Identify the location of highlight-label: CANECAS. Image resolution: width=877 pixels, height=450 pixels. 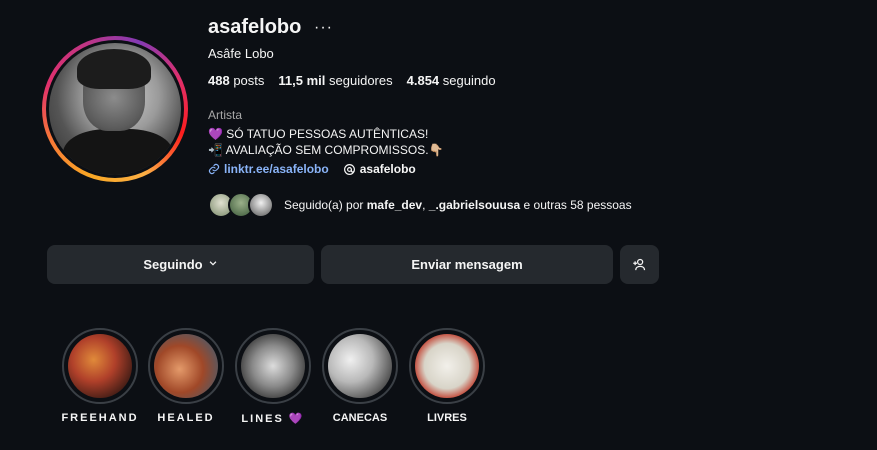
(360, 418).